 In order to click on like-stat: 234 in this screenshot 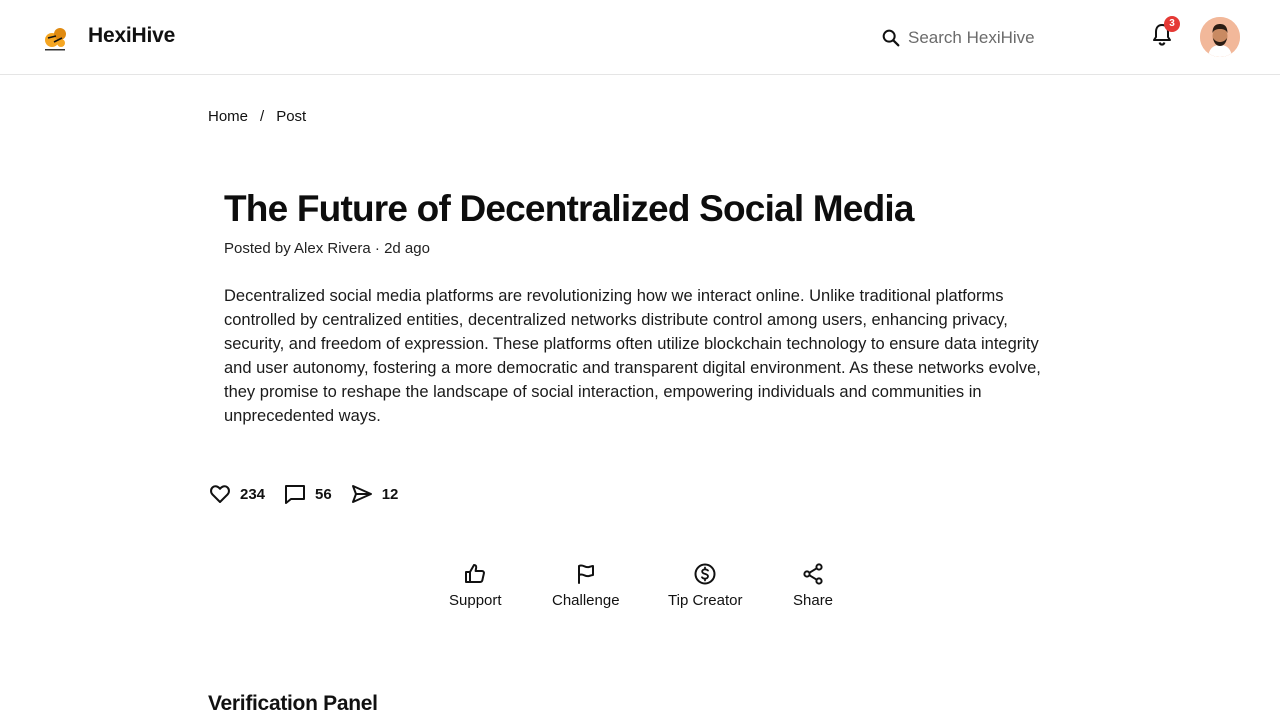, I will do `click(236, 494)`.